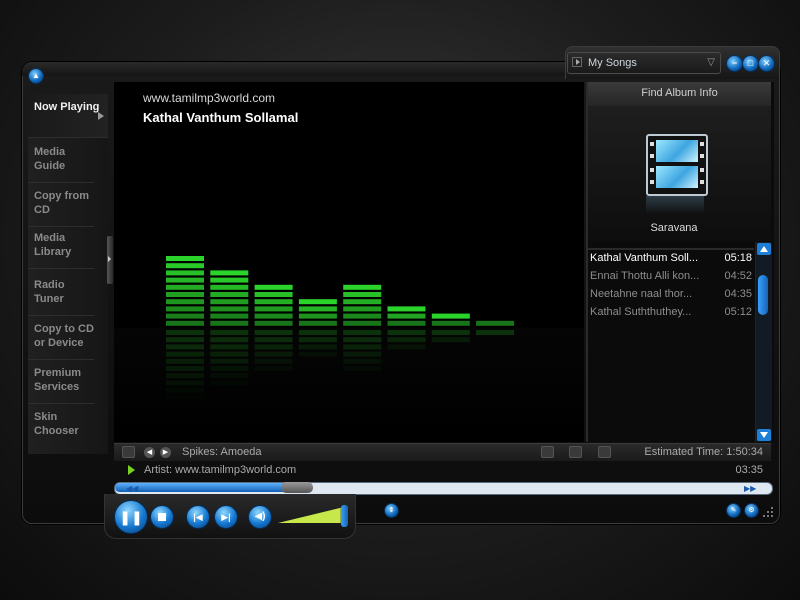 Image resolution: width=800 pixels, height=600 pixels. What do you see at coordinates (679, 94) in the screenshot?
I see `find-album-info-button: Find Album Info` at bounding box center [679, 94].